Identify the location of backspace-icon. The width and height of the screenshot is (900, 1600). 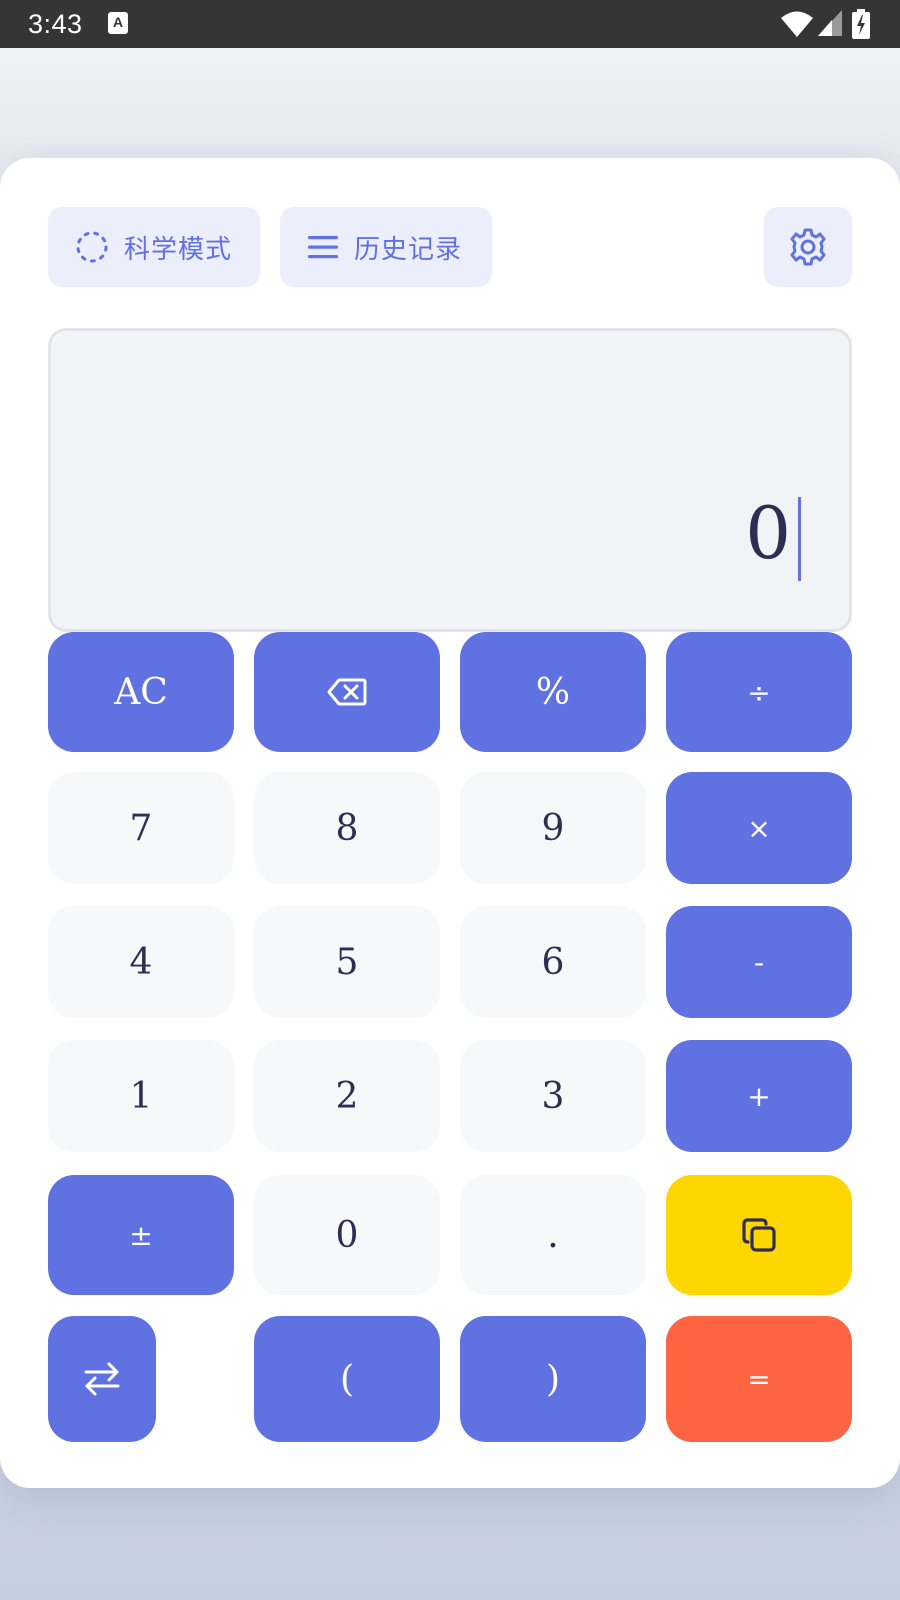
(347, 692).